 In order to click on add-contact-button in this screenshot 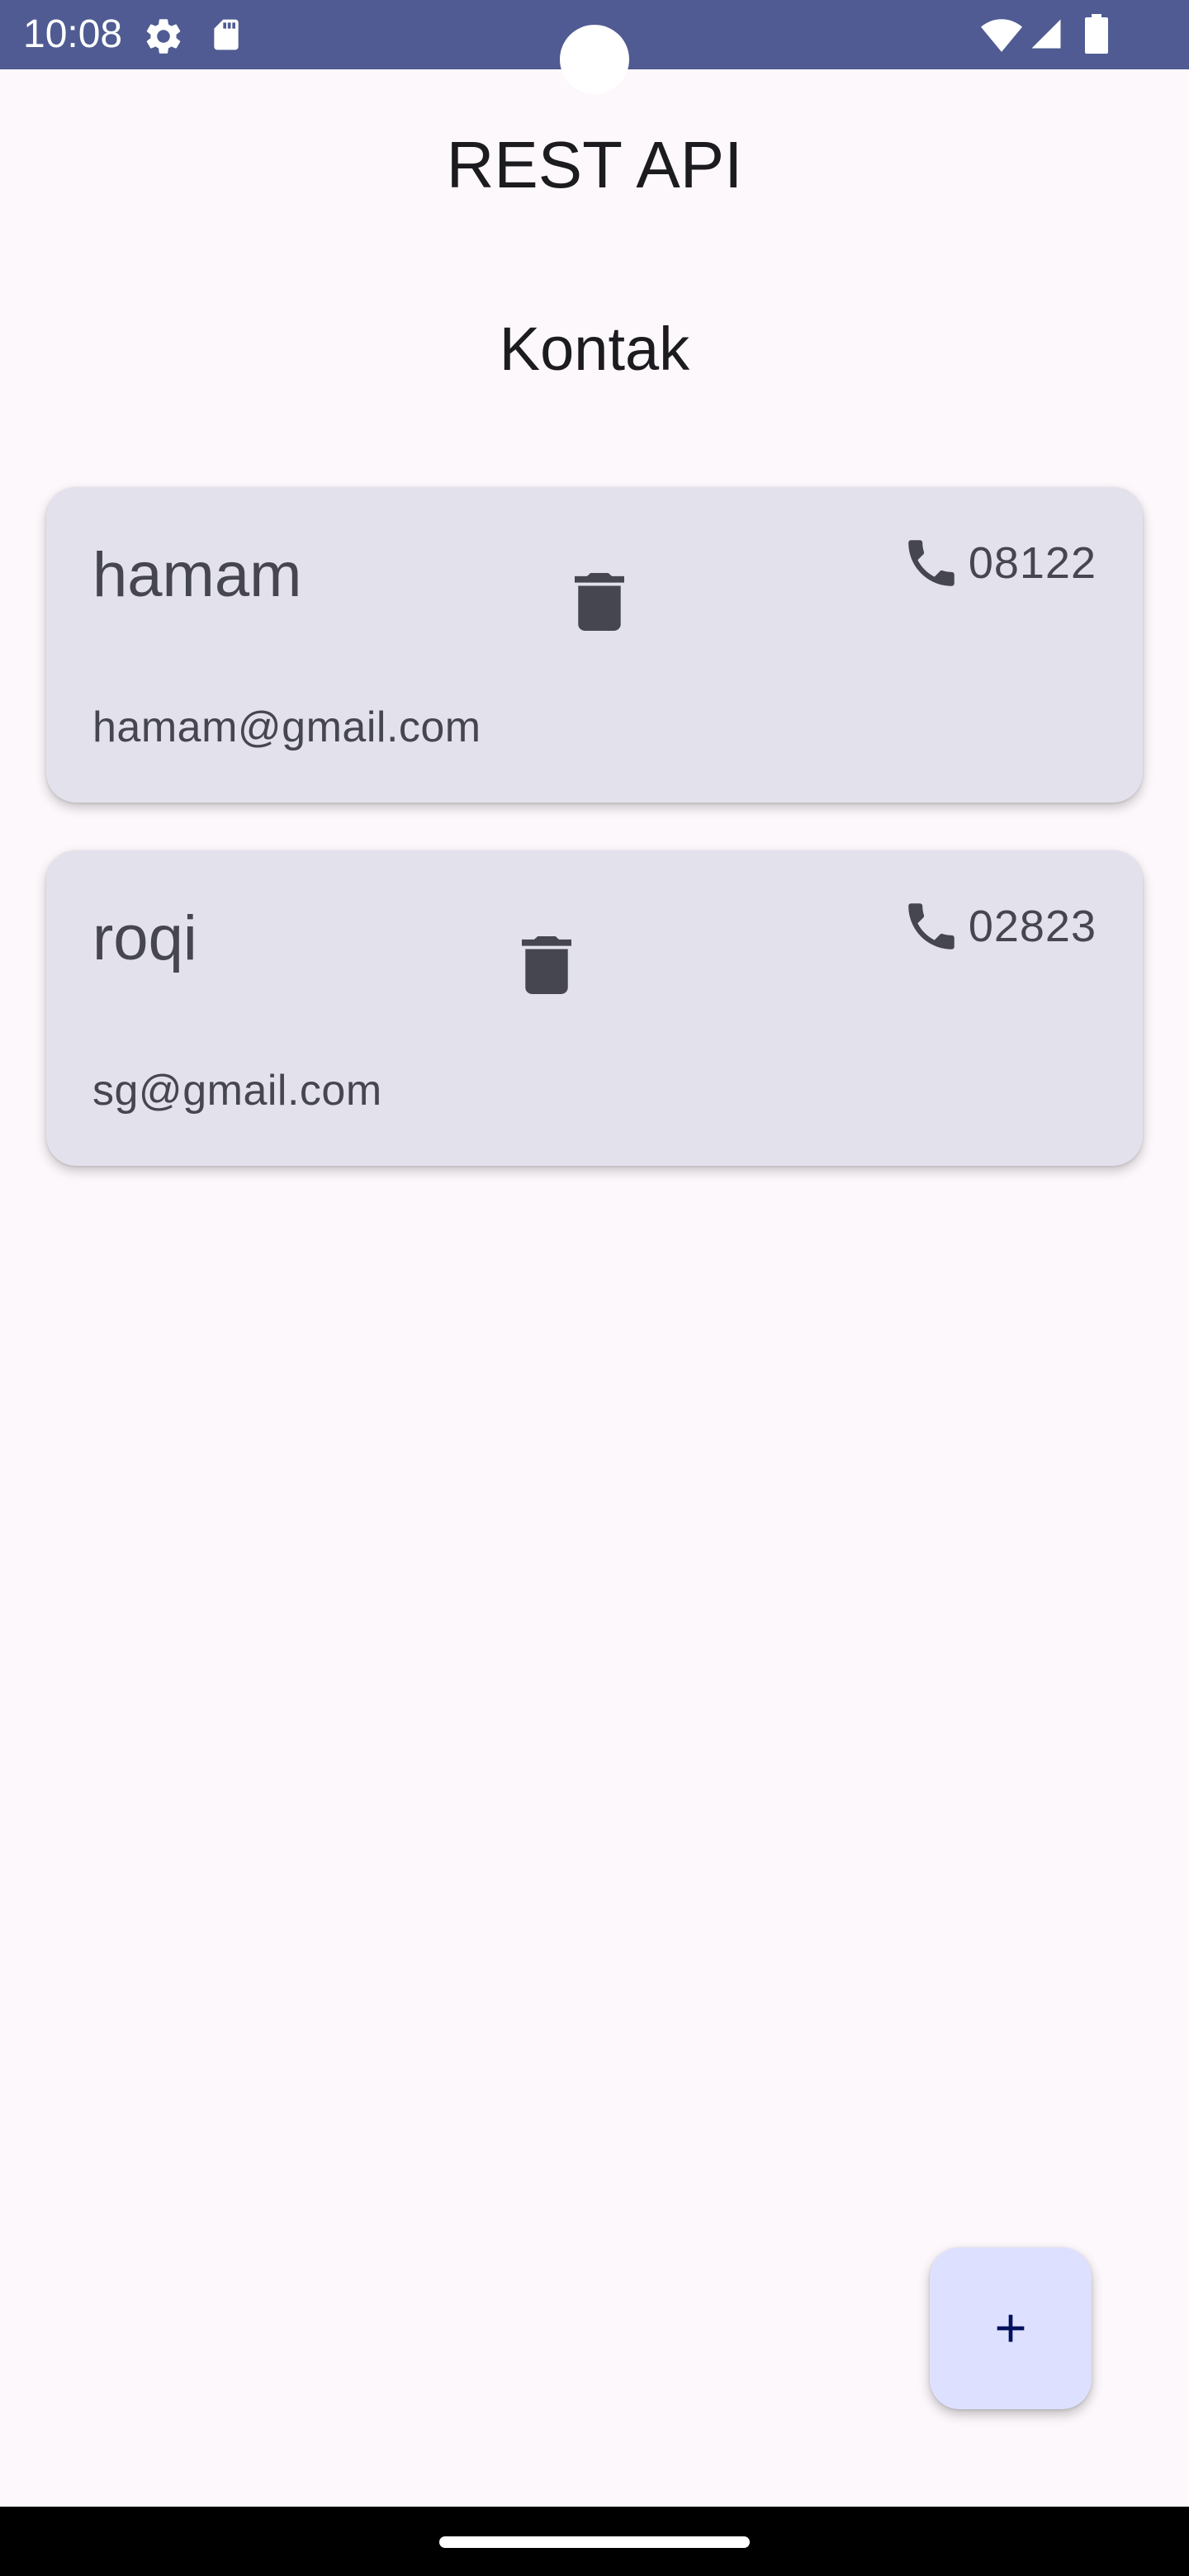, I will do `click(1011, 2328)`.